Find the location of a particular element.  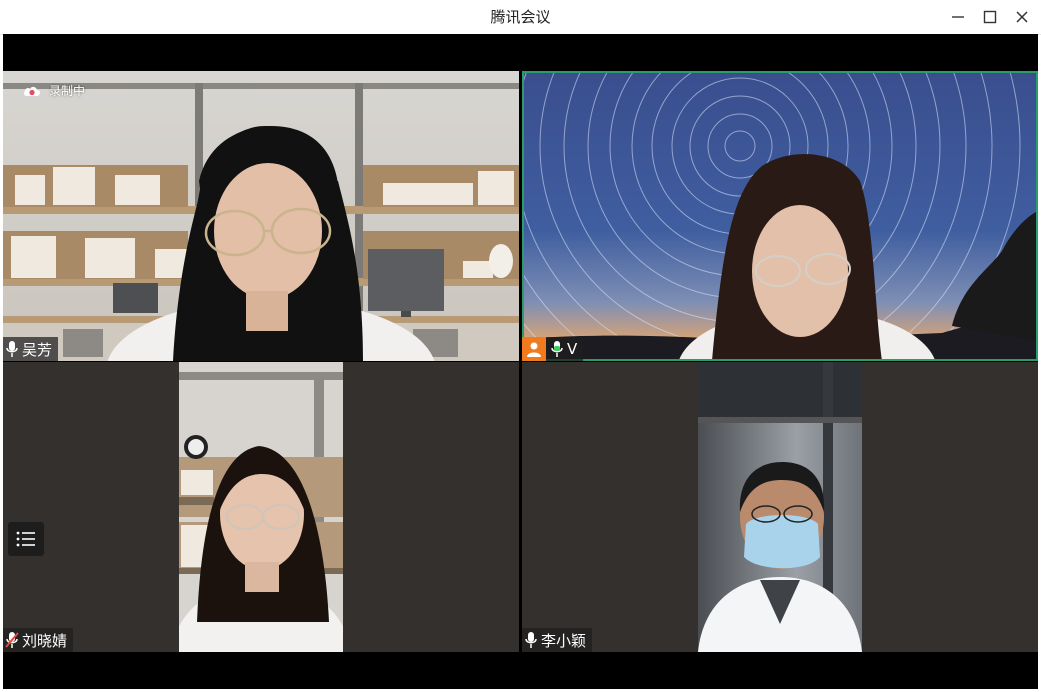

participant-avatar is located at coordinates (534, 349).